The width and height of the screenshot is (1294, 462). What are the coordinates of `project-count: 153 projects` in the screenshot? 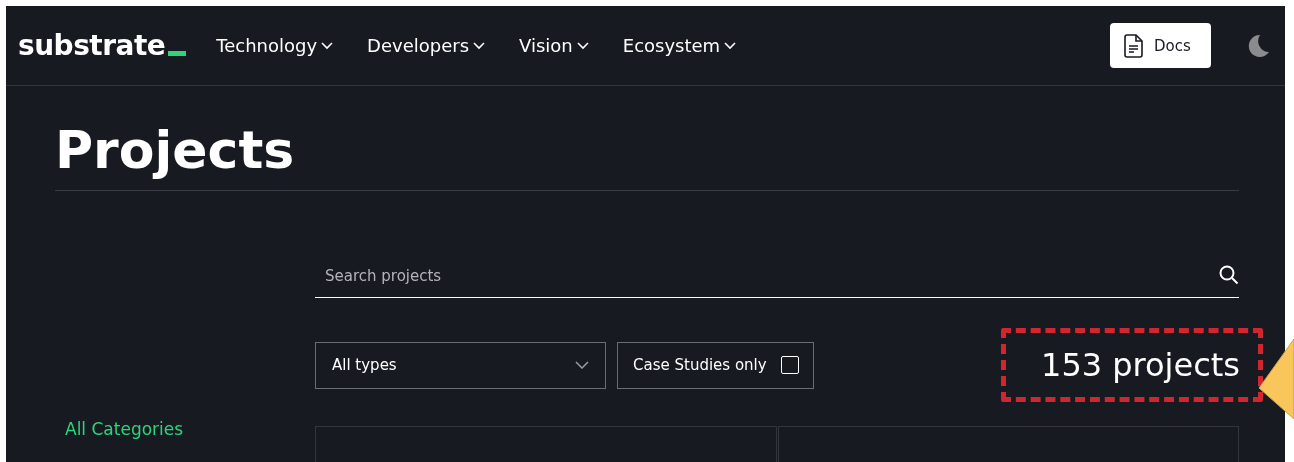 It's located at (1140, 365).